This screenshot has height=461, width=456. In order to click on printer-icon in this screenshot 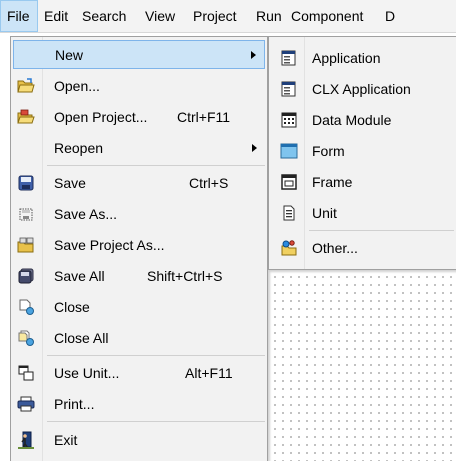, I will do `click(26, 404)`.